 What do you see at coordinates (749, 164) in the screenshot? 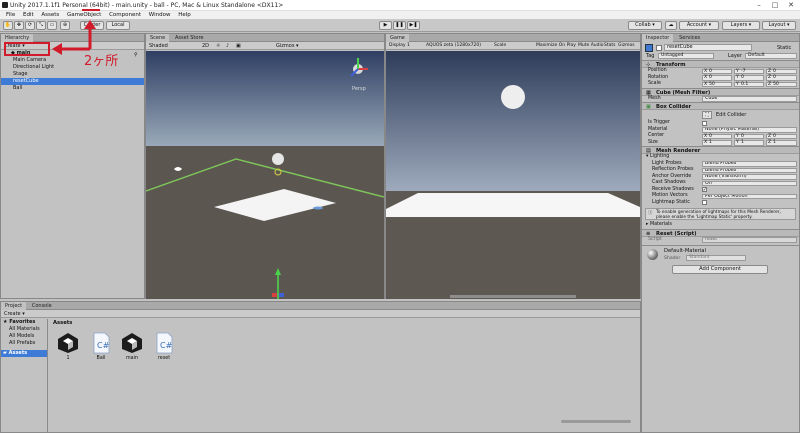
I see `light-probes-dropdown: Blend Probes` at bounding box center [749, 164].